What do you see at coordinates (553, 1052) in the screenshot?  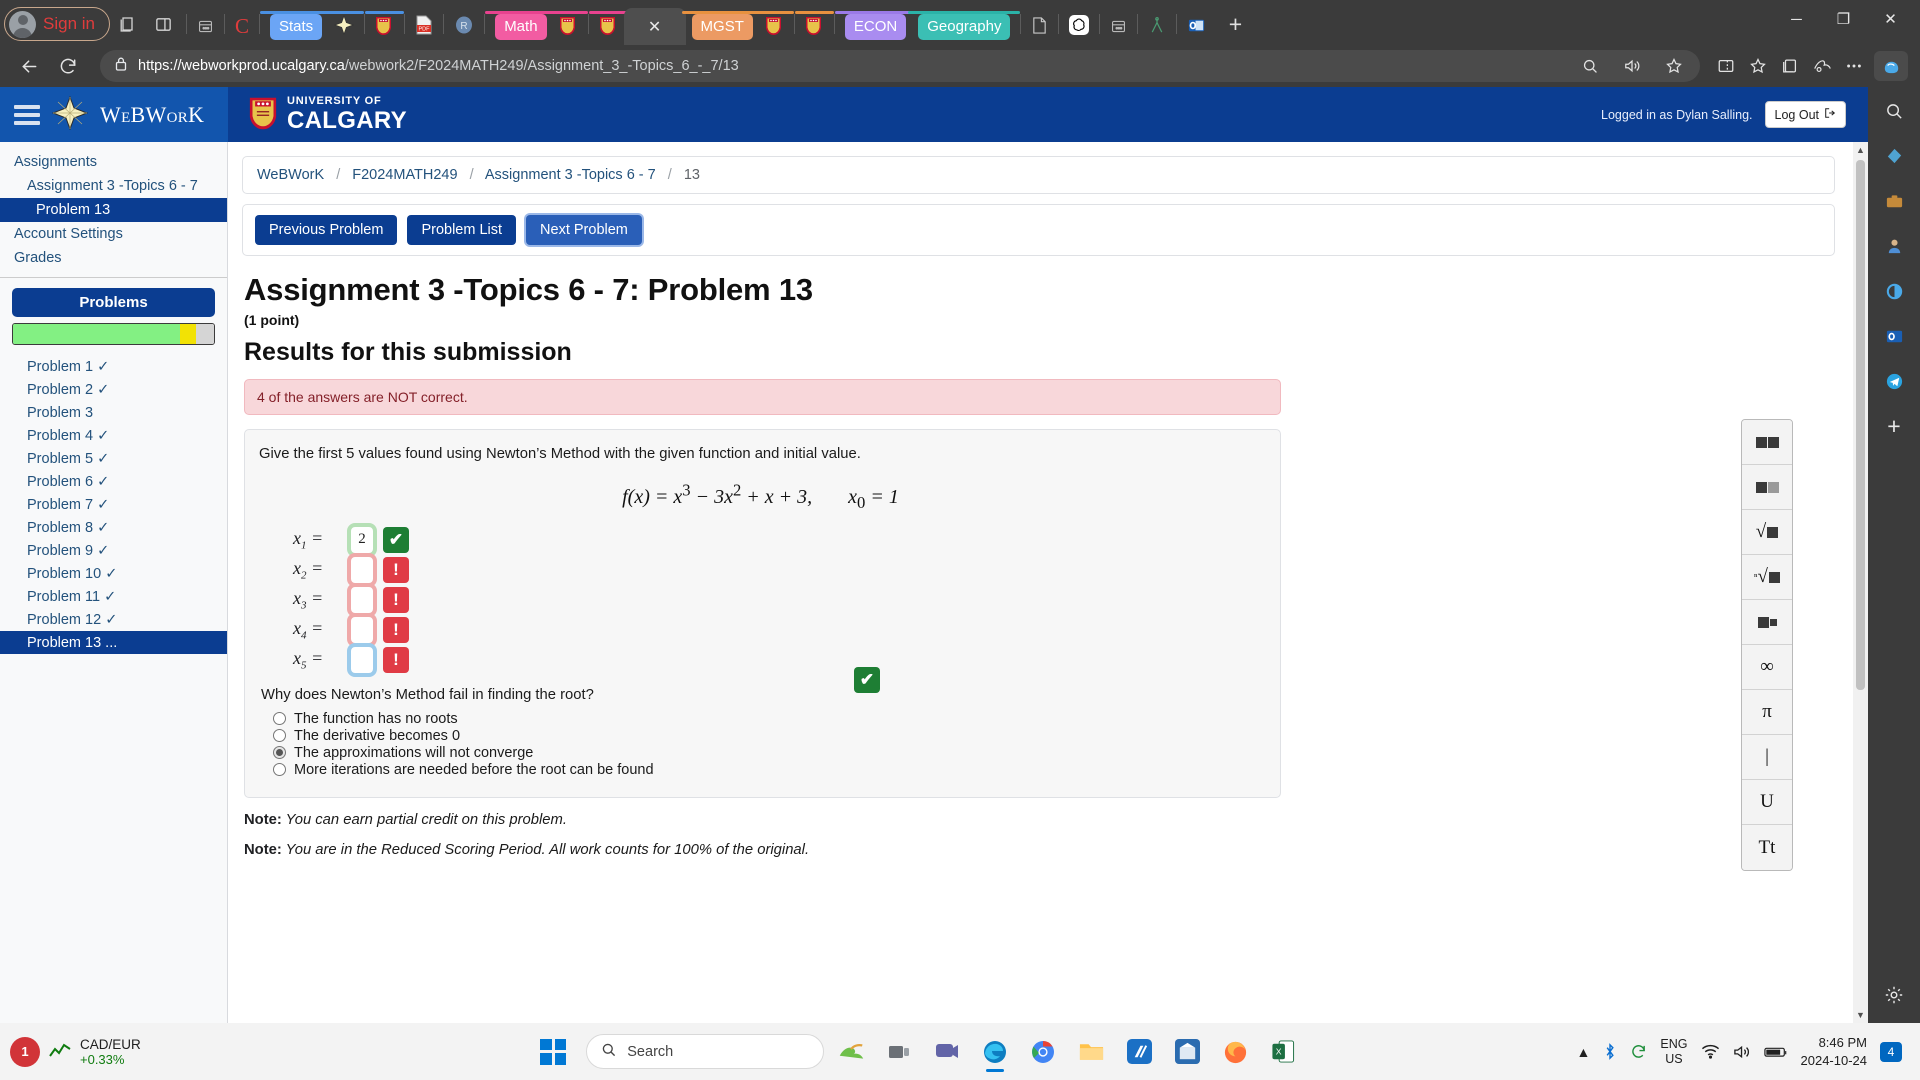 I see `taskbar-start-icon` at bounding box center [553, 1052].